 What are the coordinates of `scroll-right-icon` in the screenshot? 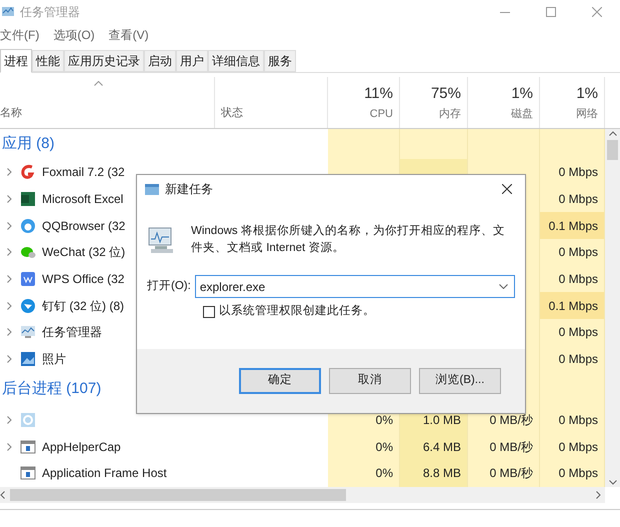 It's located at (597, 494).